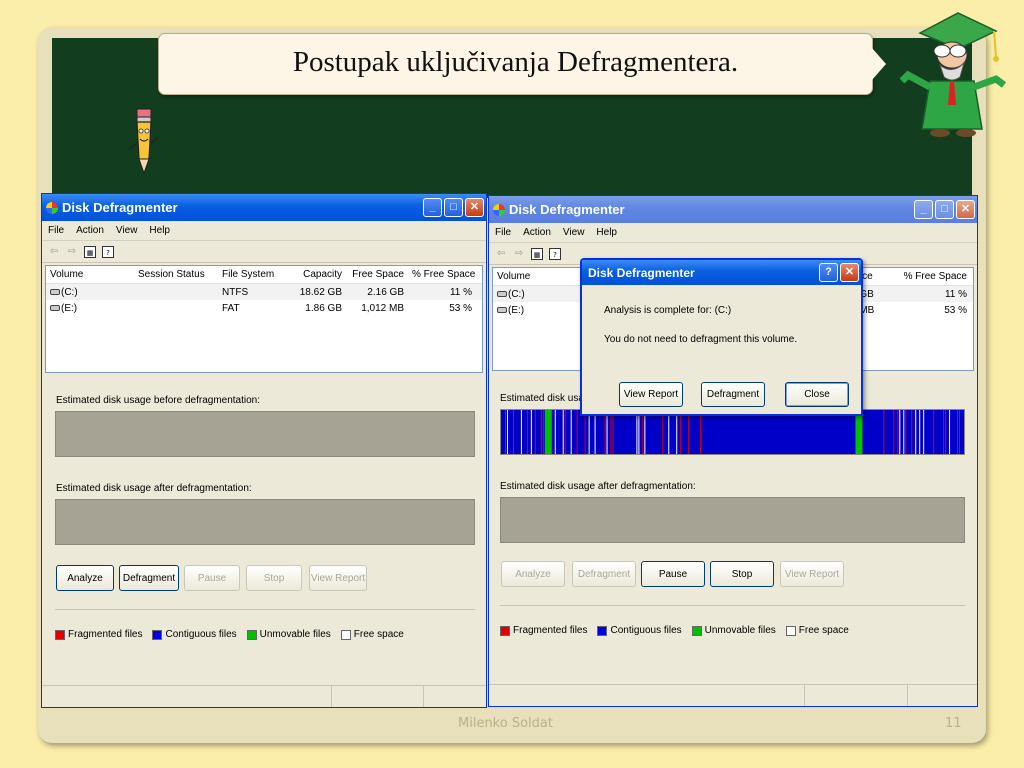 The image size is (1024, 768). Describe the element at coordinates (264, 308) in the screenshot. I see `volume-row: (E:) FAT 1.86 GB 1,012 MB 53 %` at that location.